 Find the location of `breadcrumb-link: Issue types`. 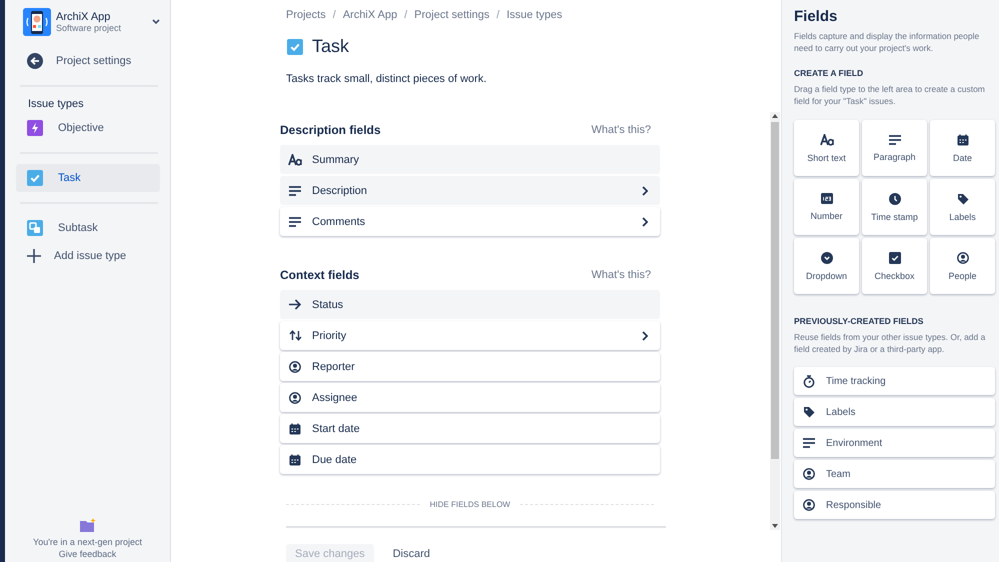

breadcrumb-link: Issue types is located at coordinates (534, 15).